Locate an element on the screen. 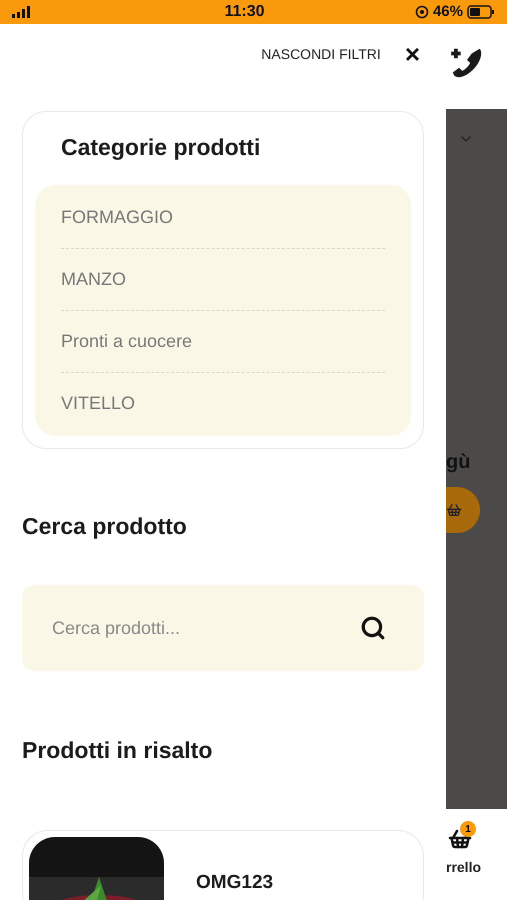 Image resolution: width=507 pixels, height=900 pixels. hide-filters-link: NASCONDI FILTRI is located at coordinates (321, 54).